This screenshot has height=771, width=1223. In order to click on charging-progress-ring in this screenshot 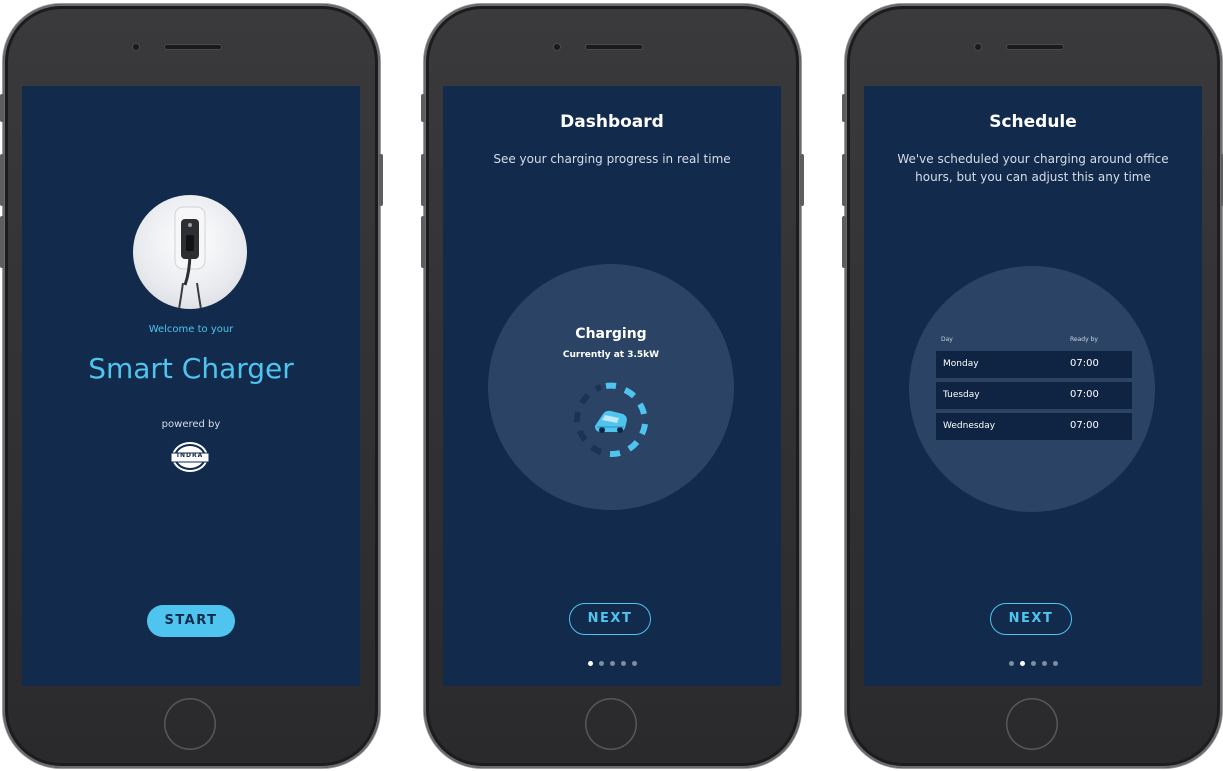, I will do `click(611, 420)`.